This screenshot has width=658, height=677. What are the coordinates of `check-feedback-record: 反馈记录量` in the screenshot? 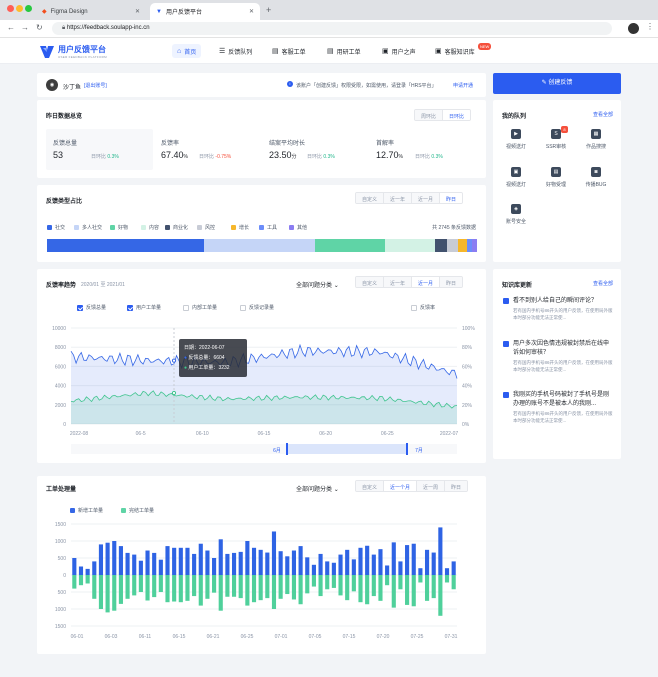 It's located at (257, 307).